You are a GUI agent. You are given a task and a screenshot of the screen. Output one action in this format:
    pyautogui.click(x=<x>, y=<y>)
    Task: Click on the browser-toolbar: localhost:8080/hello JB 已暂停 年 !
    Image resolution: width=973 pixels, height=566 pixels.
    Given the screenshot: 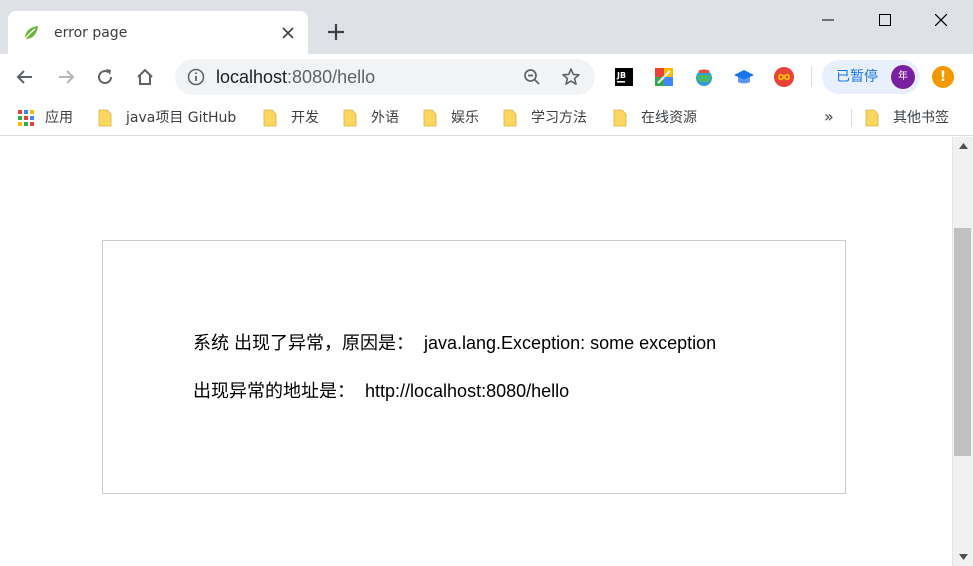 What is the action you would take?
    pyautogui.click(x=486, y=77)
    